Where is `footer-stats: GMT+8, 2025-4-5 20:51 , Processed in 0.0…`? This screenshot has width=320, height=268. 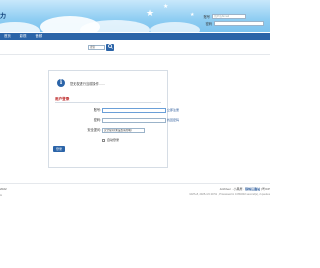 footer-stats: GMT+8, 2025-4-5 20:51 , Processed in 0.0… is located at coordinates (229, 194).